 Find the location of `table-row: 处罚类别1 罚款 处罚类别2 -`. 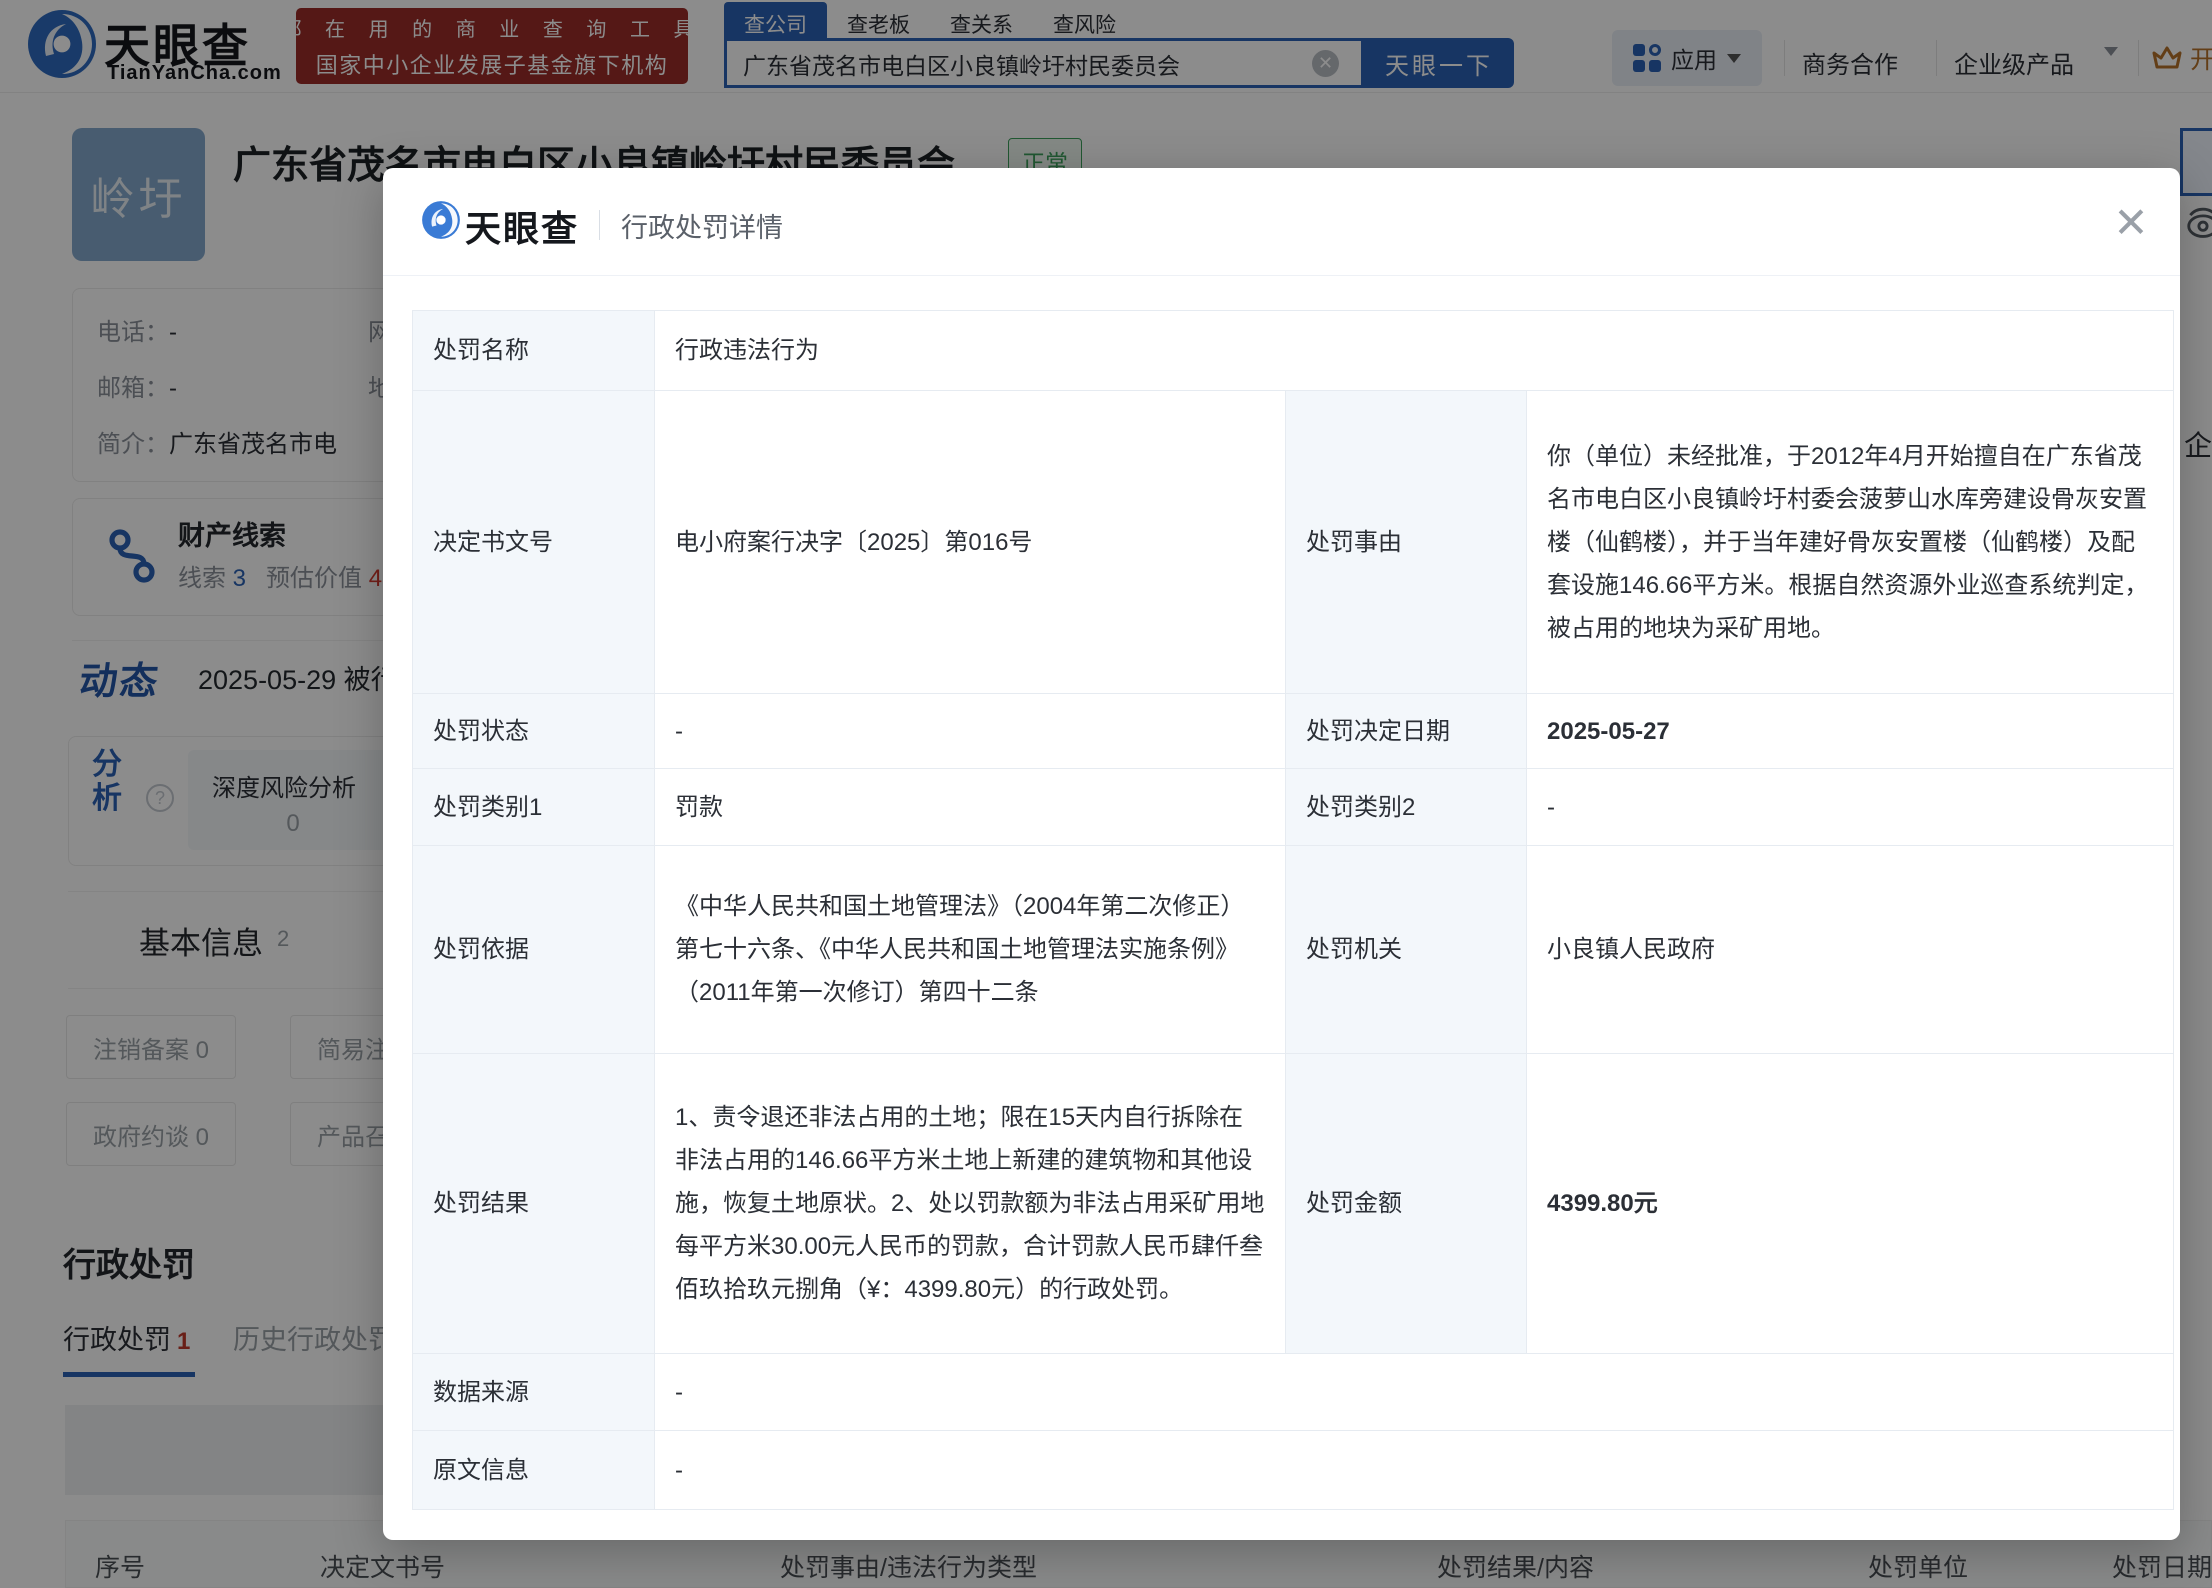

table-row: 处罚类别1 罚款 处罚类别2 - is located at coordinates (1293, 807).